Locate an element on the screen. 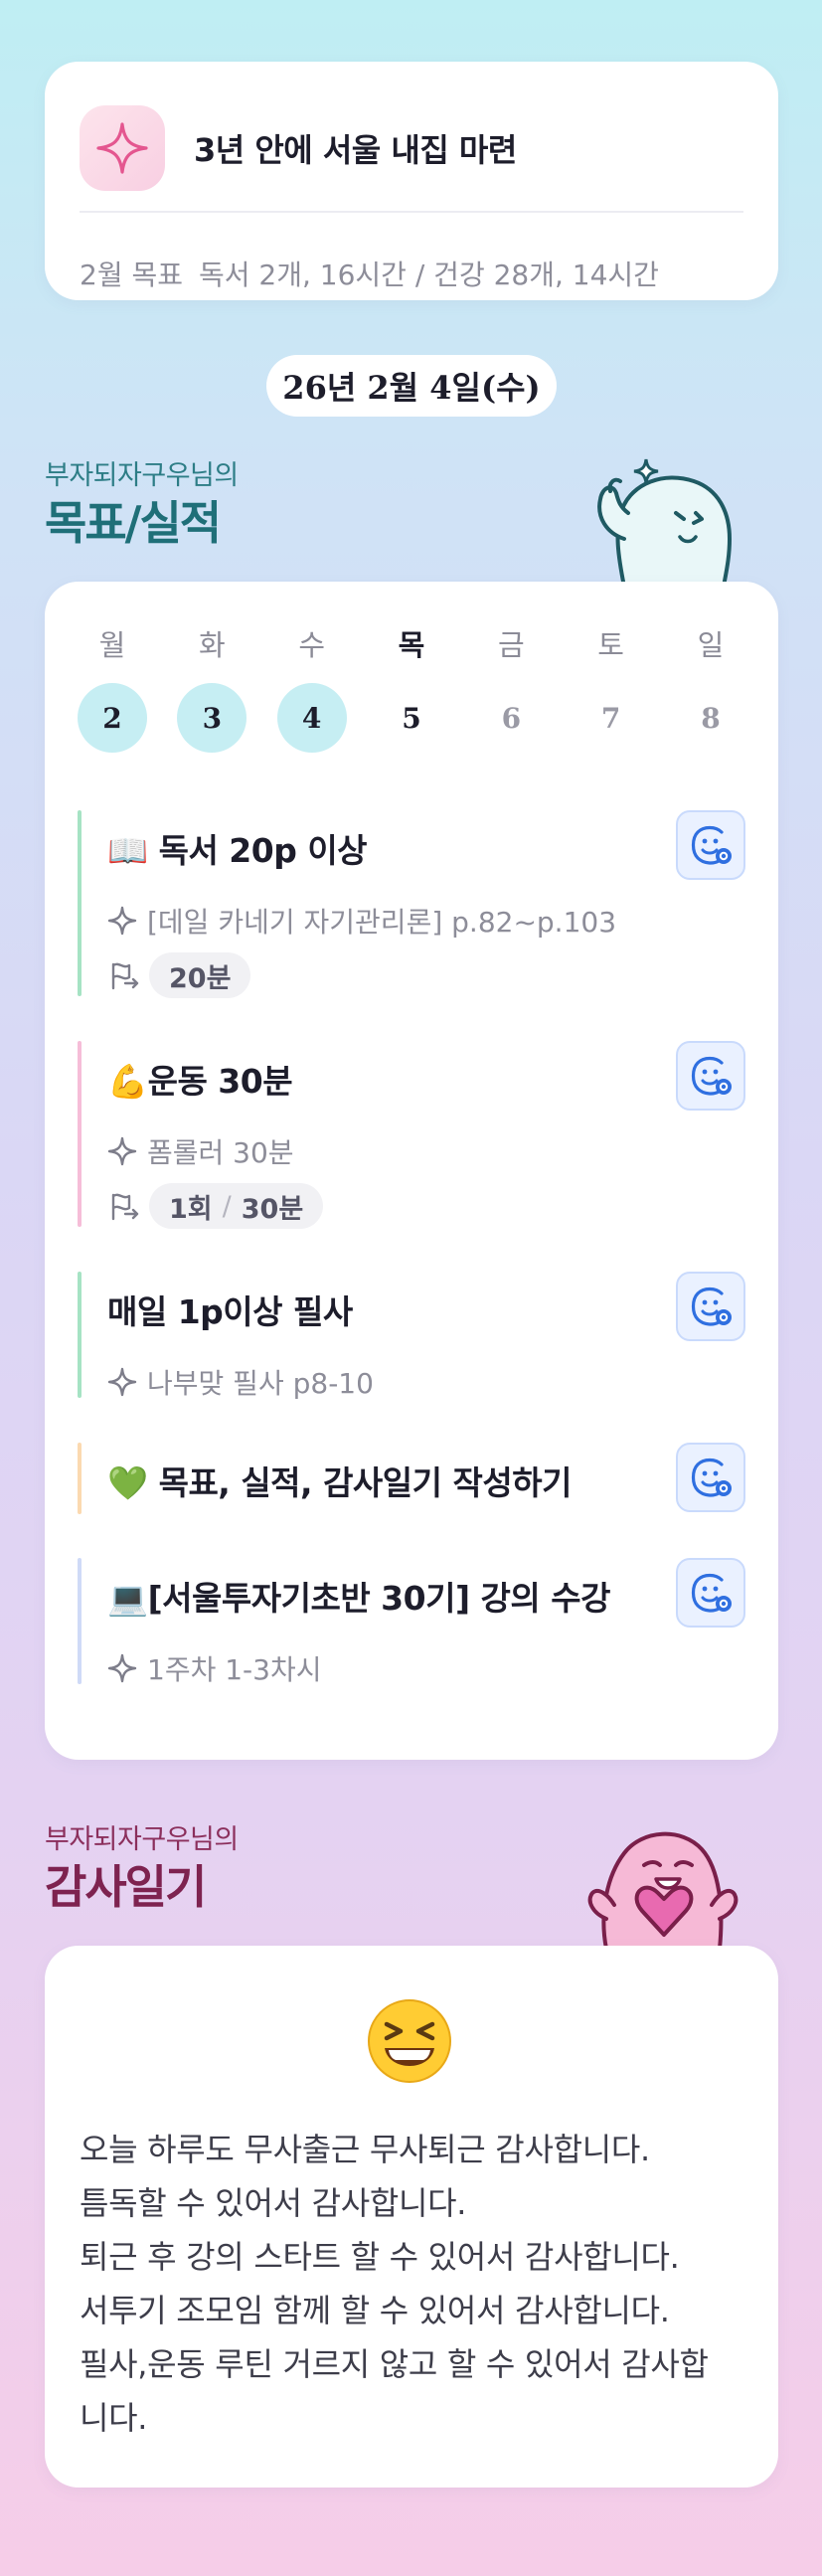 This screenshot has height=2576, width=822. day-column: 일8 is located at coordinates (710, 687).